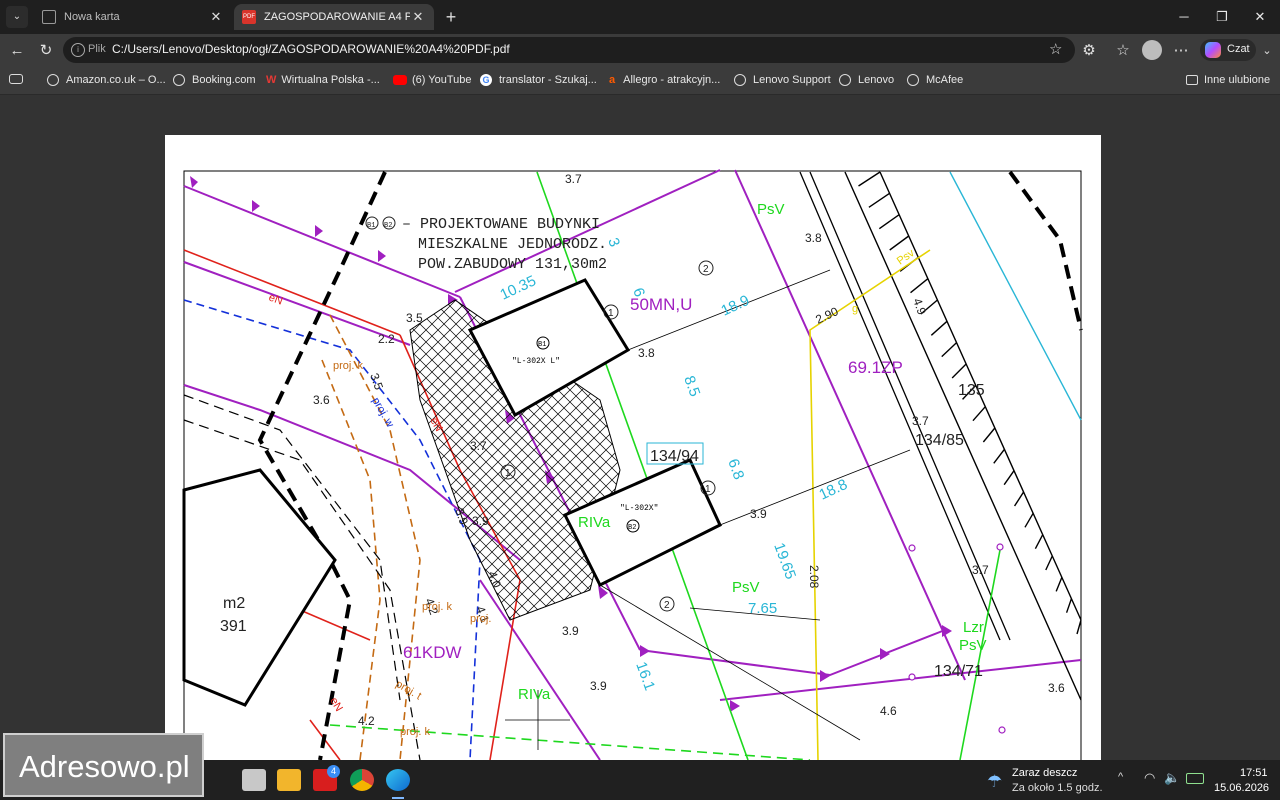  Describe the element at coordinates (1184, 17) in the screenshot. I see `minimize-button: ─` at that location.